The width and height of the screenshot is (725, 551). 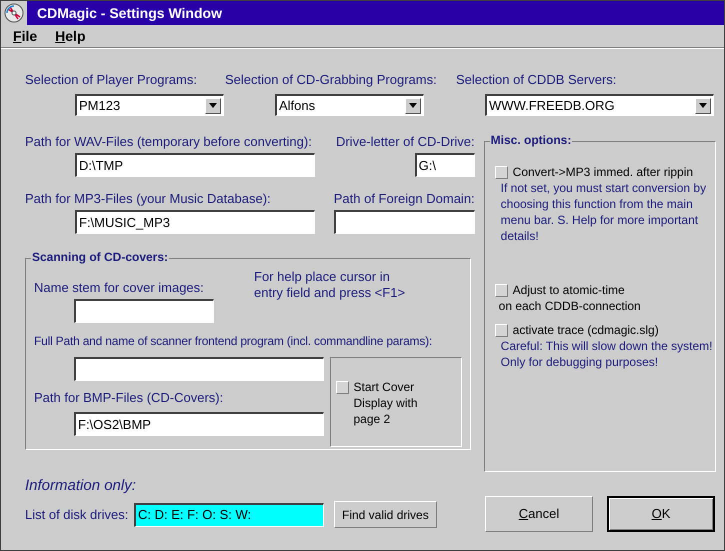 What do you see at coordinates (129, 13) in the screenshot?
I see `window-title: CDMagic - Settings Window` at bounding box center [129, 13].